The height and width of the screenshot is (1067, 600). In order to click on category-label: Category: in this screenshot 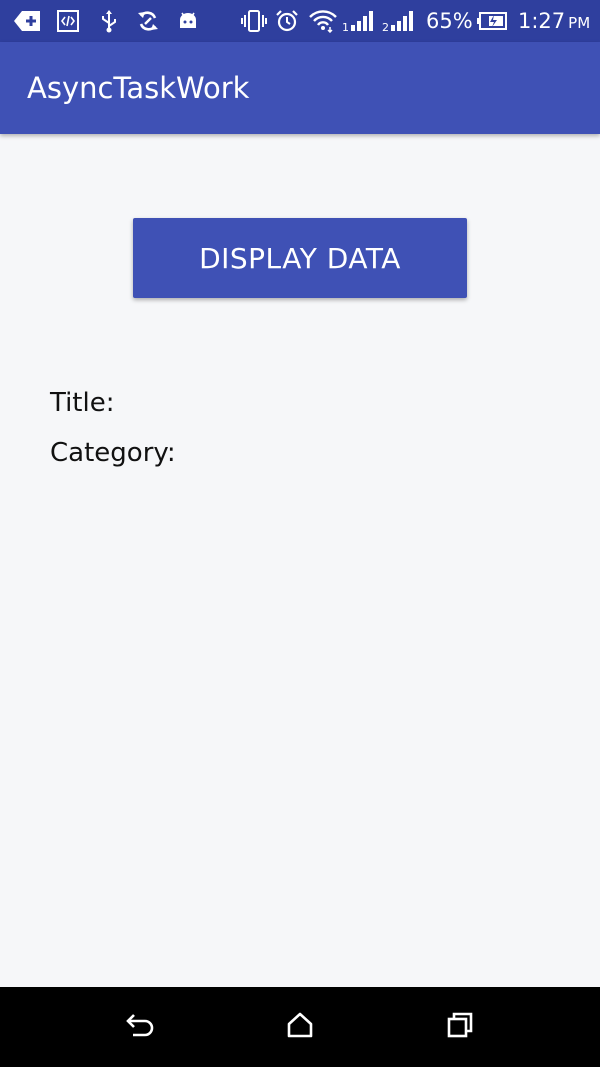, I will do `click(113, 453)`.